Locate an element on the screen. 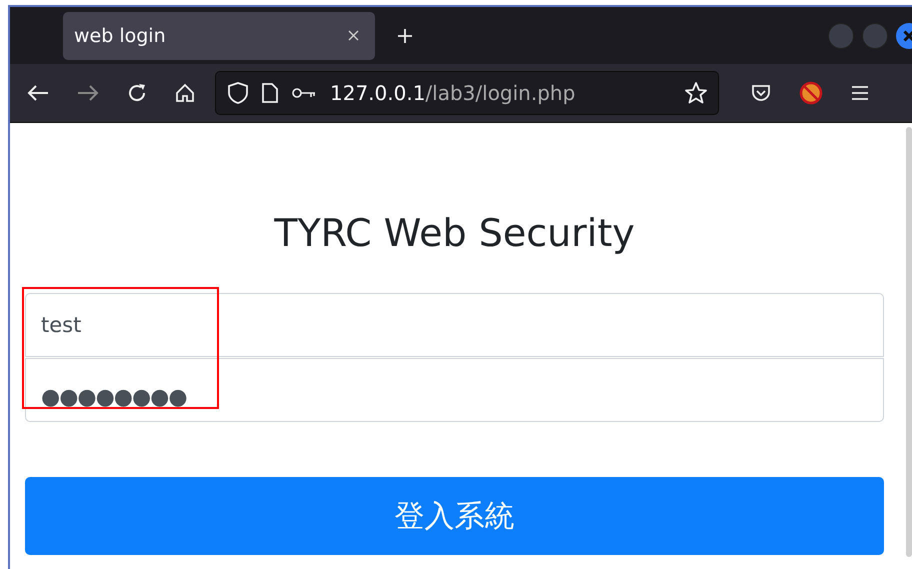 Image resolution: width=912 pixels, height=569 pixels. shield-icon is located at coordinates (238, 93).